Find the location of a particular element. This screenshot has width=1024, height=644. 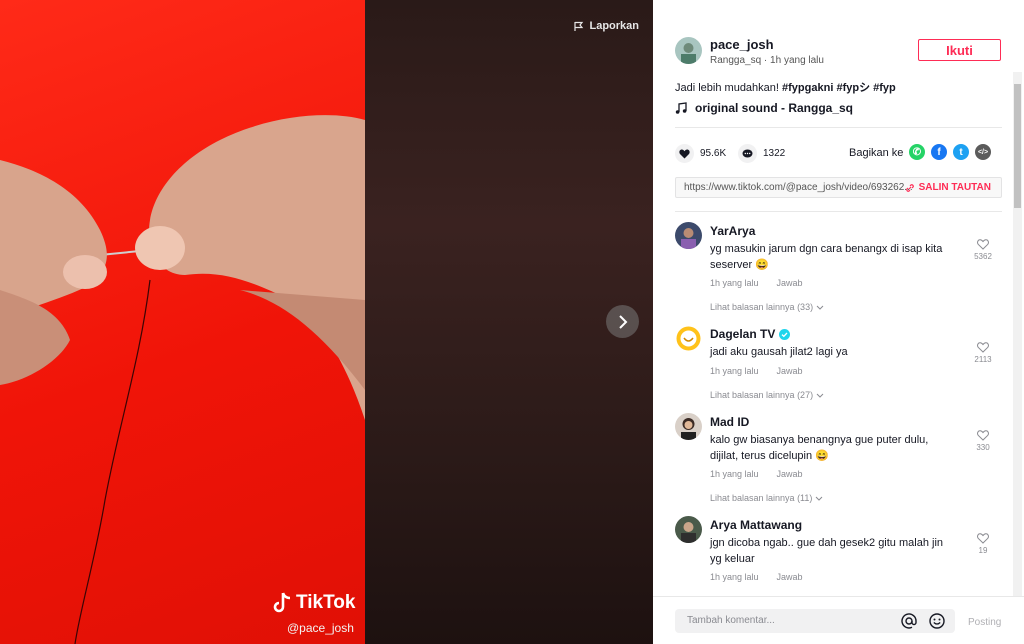

comments-scrollbar is located at coordinates (1017, 334).